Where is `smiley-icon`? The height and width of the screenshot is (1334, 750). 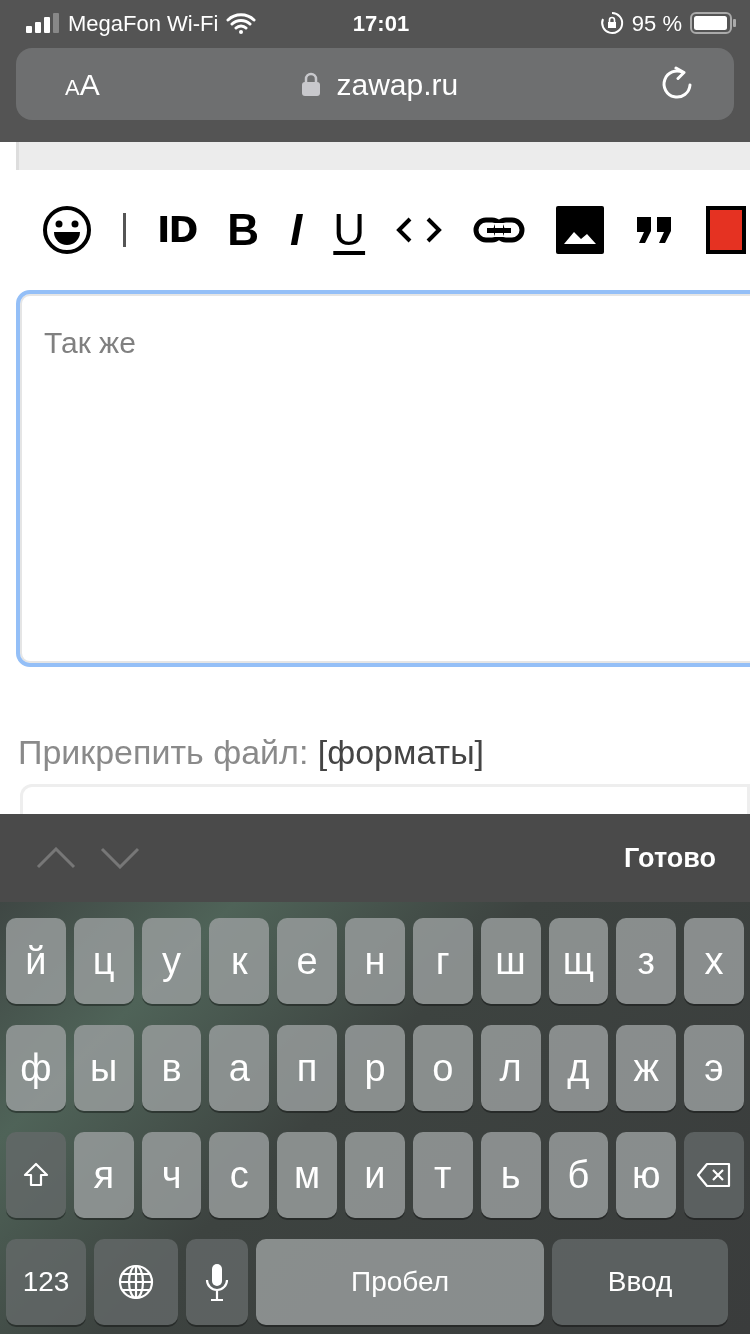
smiley-icon is located at coordinates (67, 230).